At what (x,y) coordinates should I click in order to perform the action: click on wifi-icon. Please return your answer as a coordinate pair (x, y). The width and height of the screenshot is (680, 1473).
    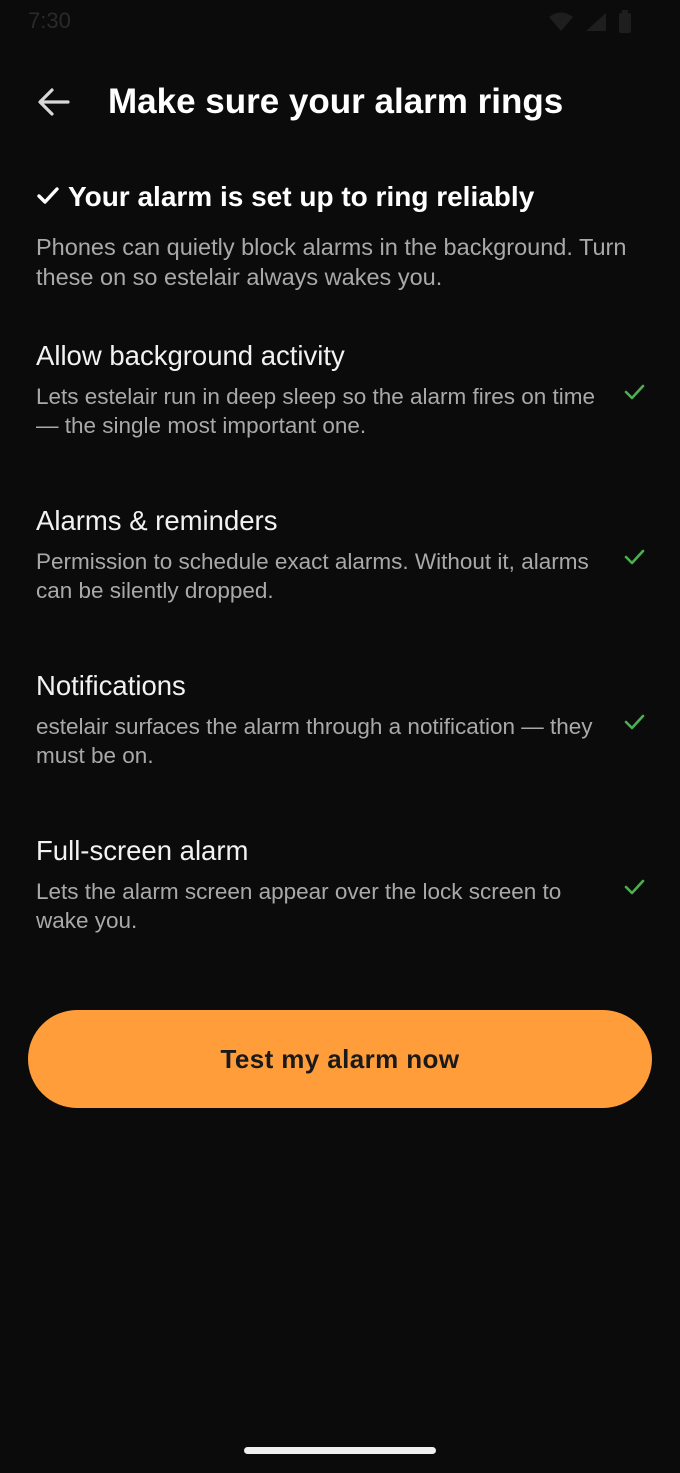
    Looking at the image, I should click on (561, 22).